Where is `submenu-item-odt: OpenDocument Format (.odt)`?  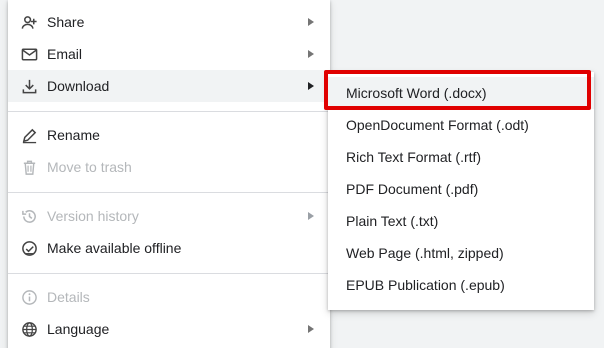
submenu-item-odt: OpenDocument Format (.odt) is located at coordinates (461, 125).